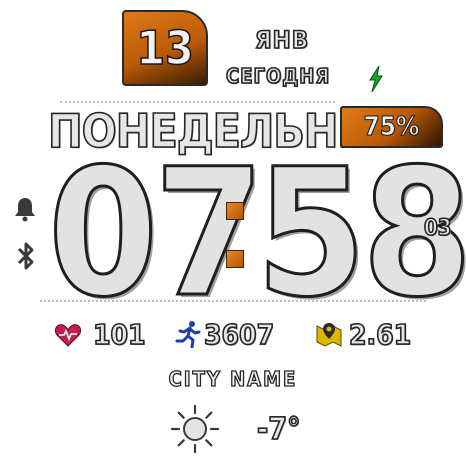 The height and width of the screenshot is (466, 466). What do you see at coordinates (329, 335) in the screenshot?
I see `map-pin-icon` at bounding box center [329, 335].